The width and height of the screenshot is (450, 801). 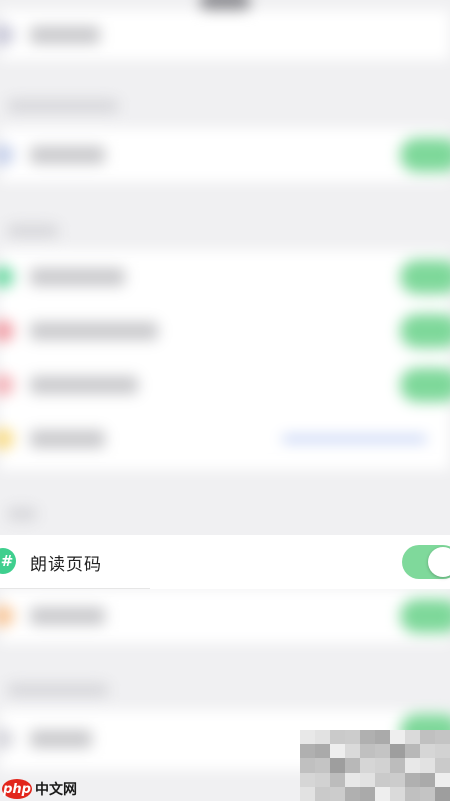 I want to click on row-separator, so click(x=75, y=588).